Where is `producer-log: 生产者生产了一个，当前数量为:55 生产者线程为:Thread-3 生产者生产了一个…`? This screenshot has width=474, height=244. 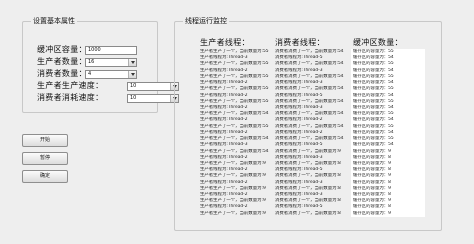
producer-log: 生产者生产了一个，当前数量为:55 生产者线程为:Thread-3 生产者生产了一个… is located at coordinates (236, 133).